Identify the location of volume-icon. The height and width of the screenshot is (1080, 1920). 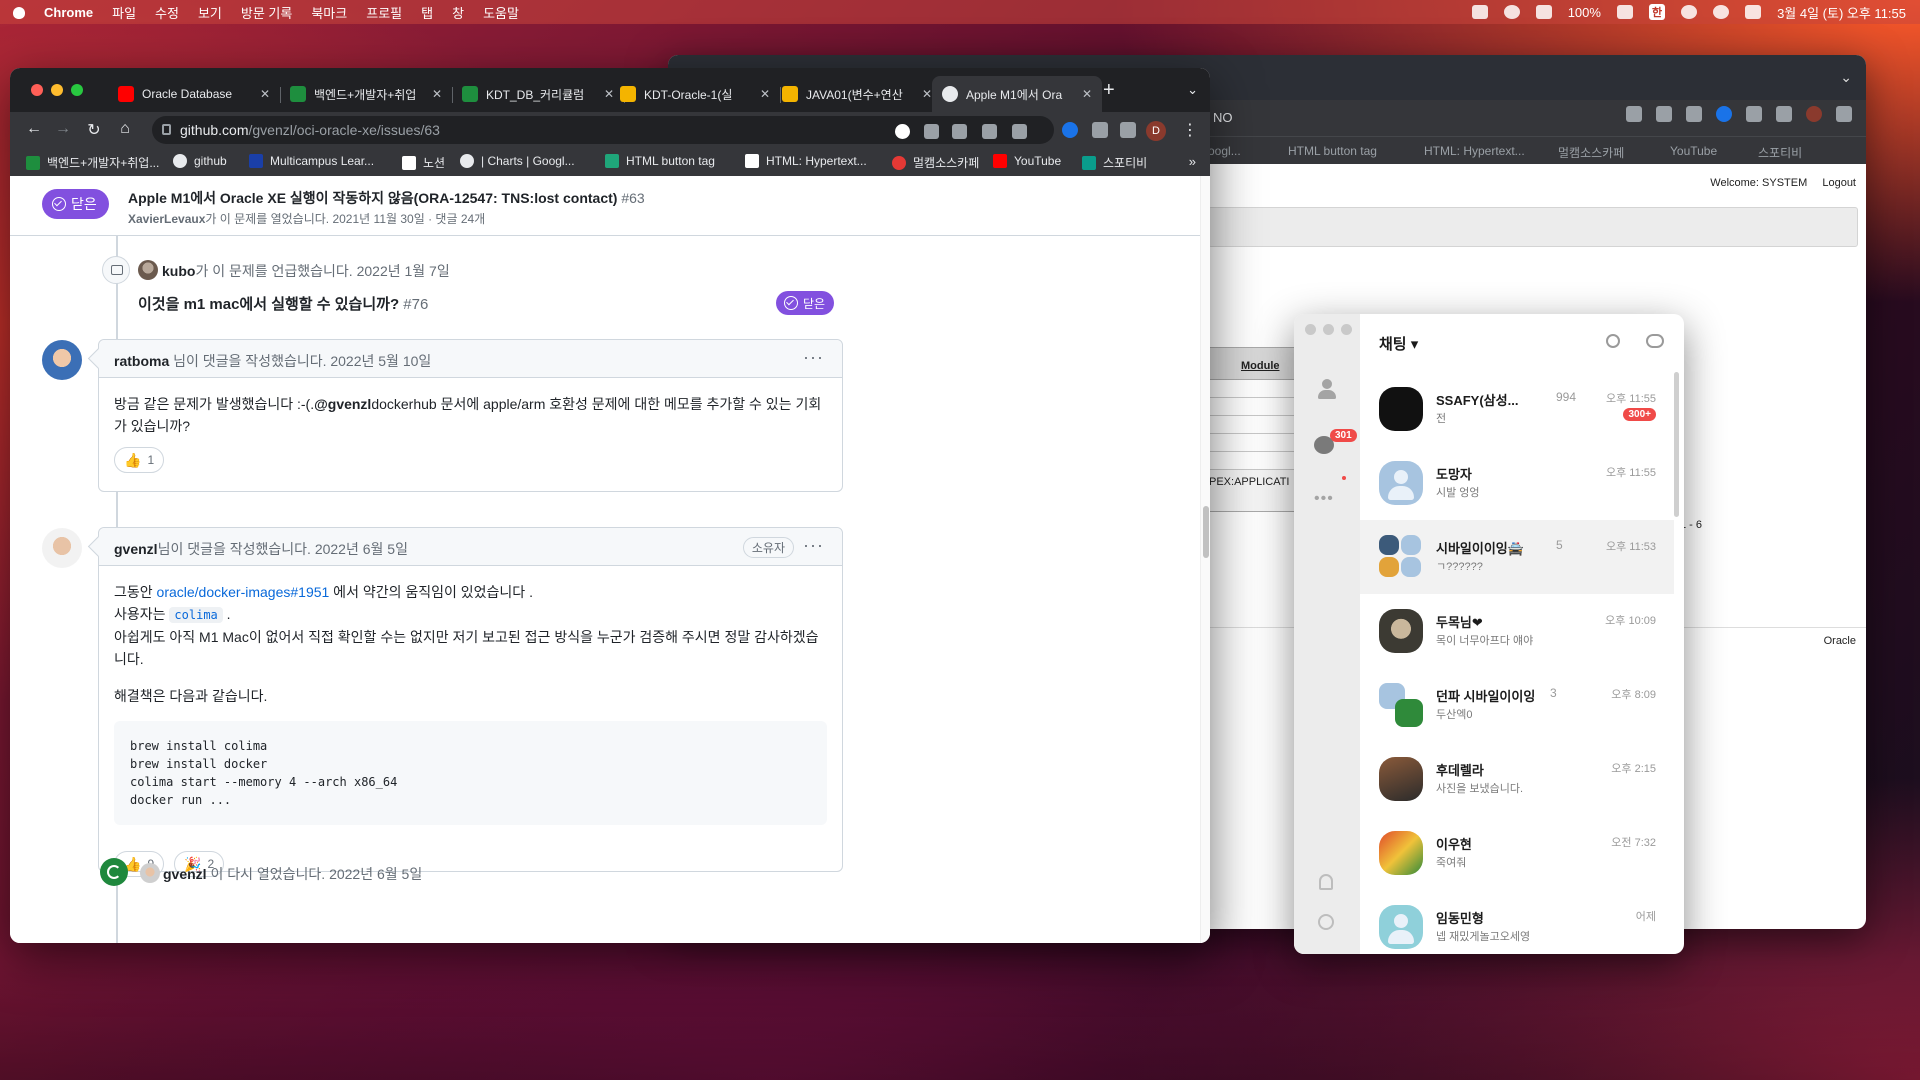
(1543, 12).